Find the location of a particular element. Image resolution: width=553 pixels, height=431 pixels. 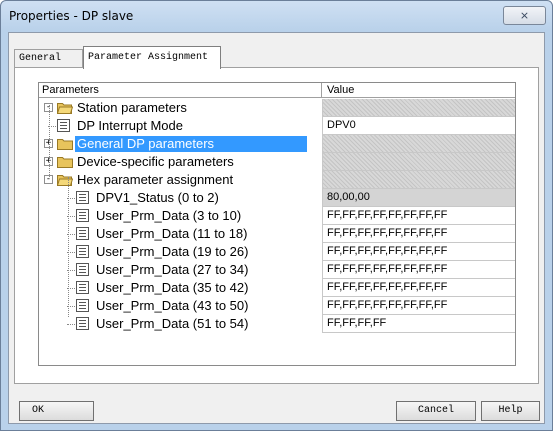

parameter-cell: User_Prm_Data (51 to 54) is located at coordinates (180, 324).